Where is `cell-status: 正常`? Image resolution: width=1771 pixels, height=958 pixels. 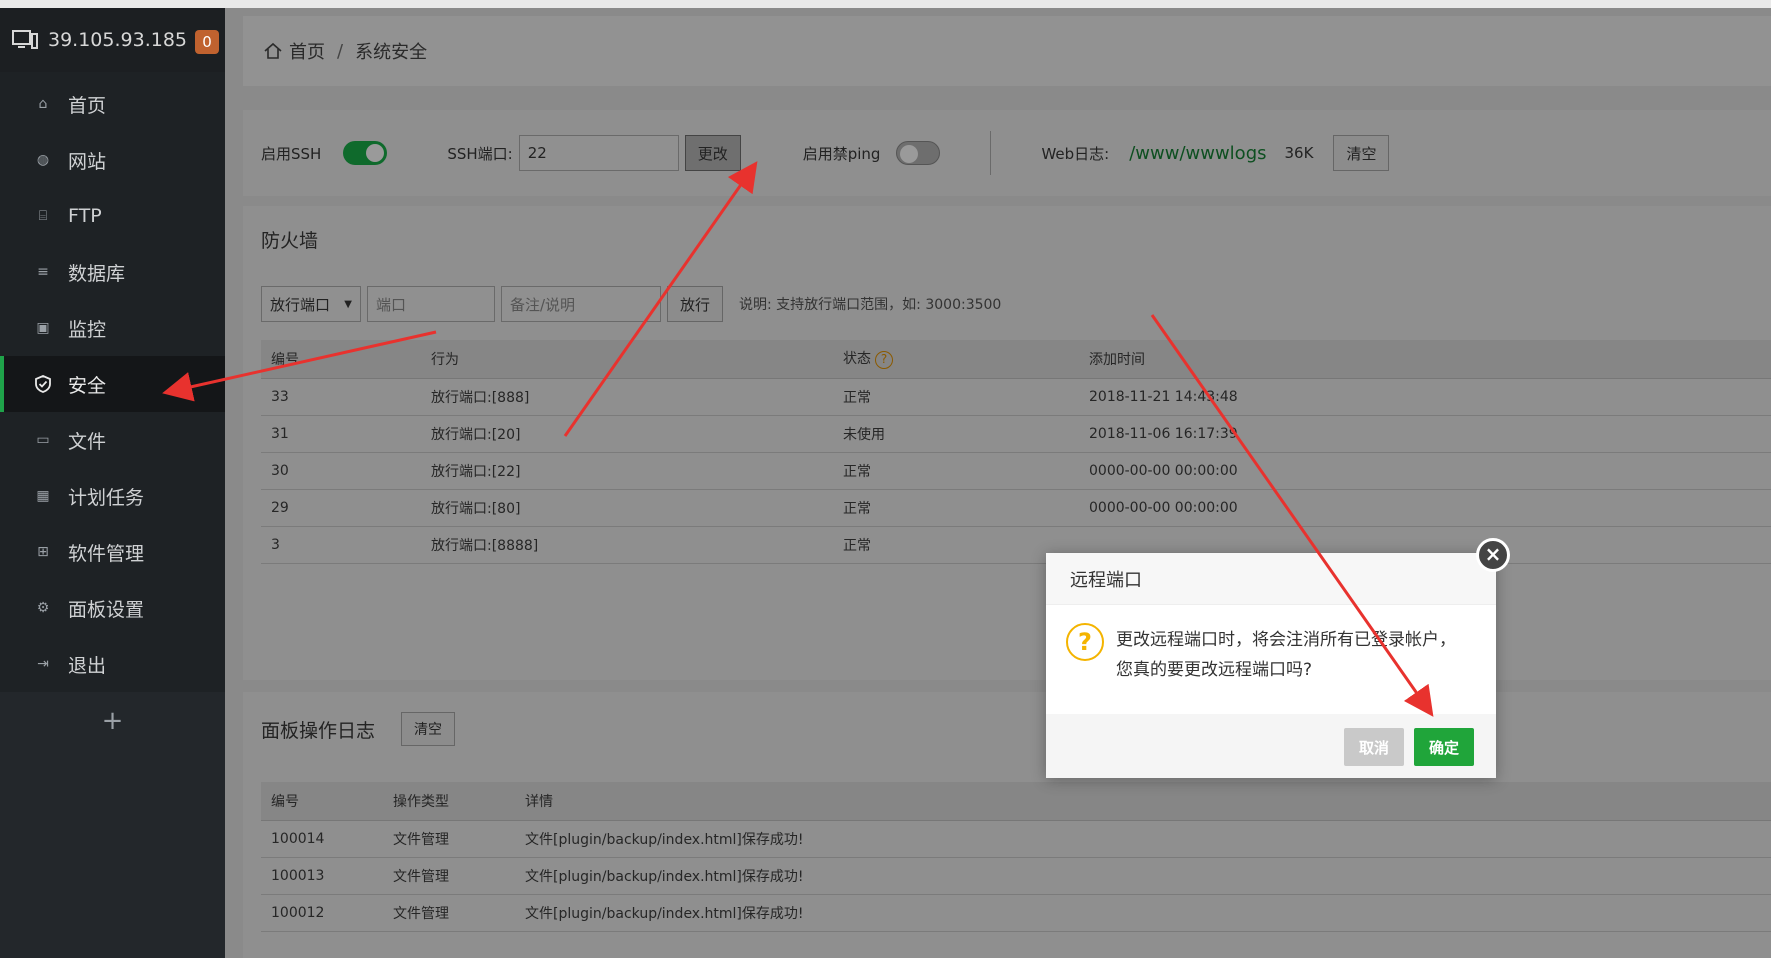 cell-status: 正常 is located at coordinates (956, 508).